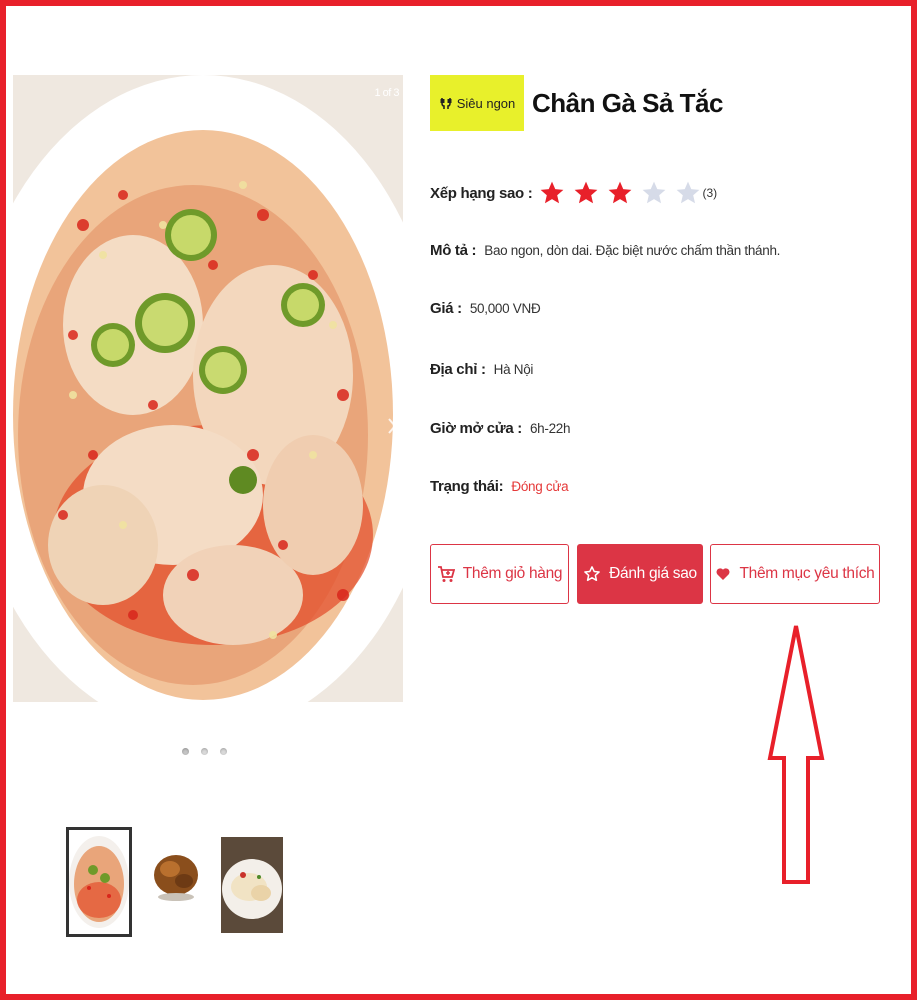  I want to click on price-label: Giá :, so click(446, 308).